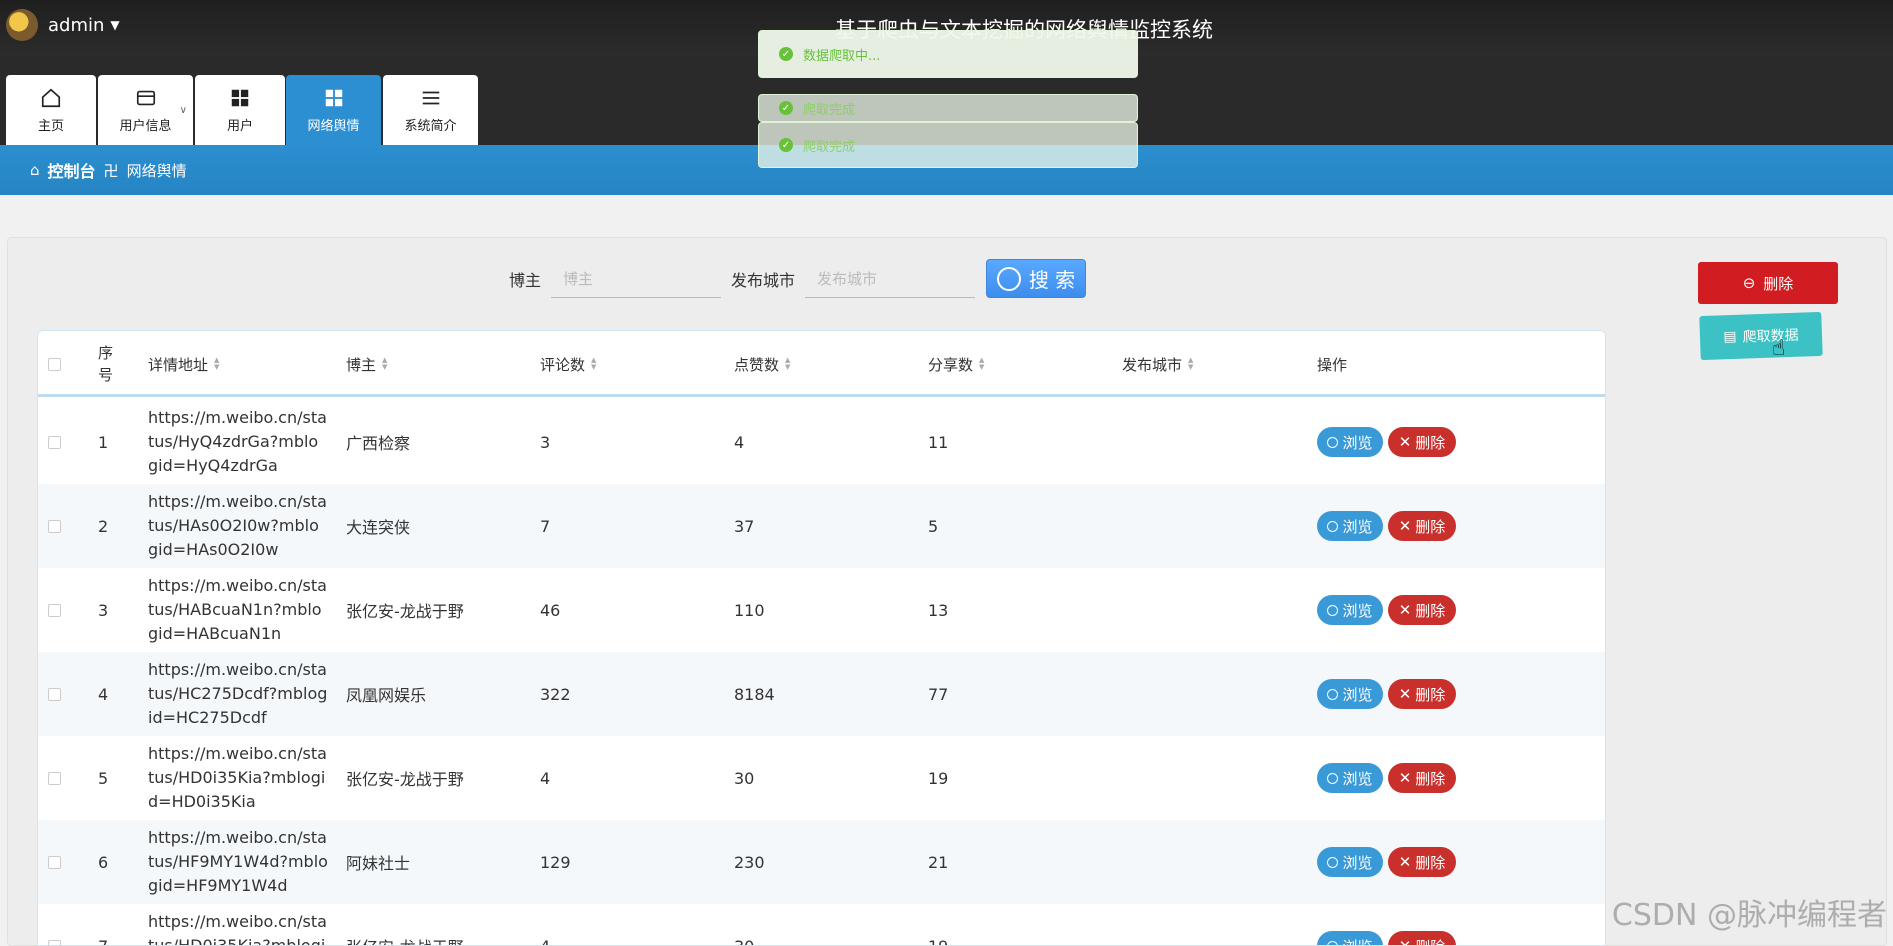  What do you see at coordinates (76, 25) in the screenshot?
I see `username: admin` at bounding box center [76, 25].